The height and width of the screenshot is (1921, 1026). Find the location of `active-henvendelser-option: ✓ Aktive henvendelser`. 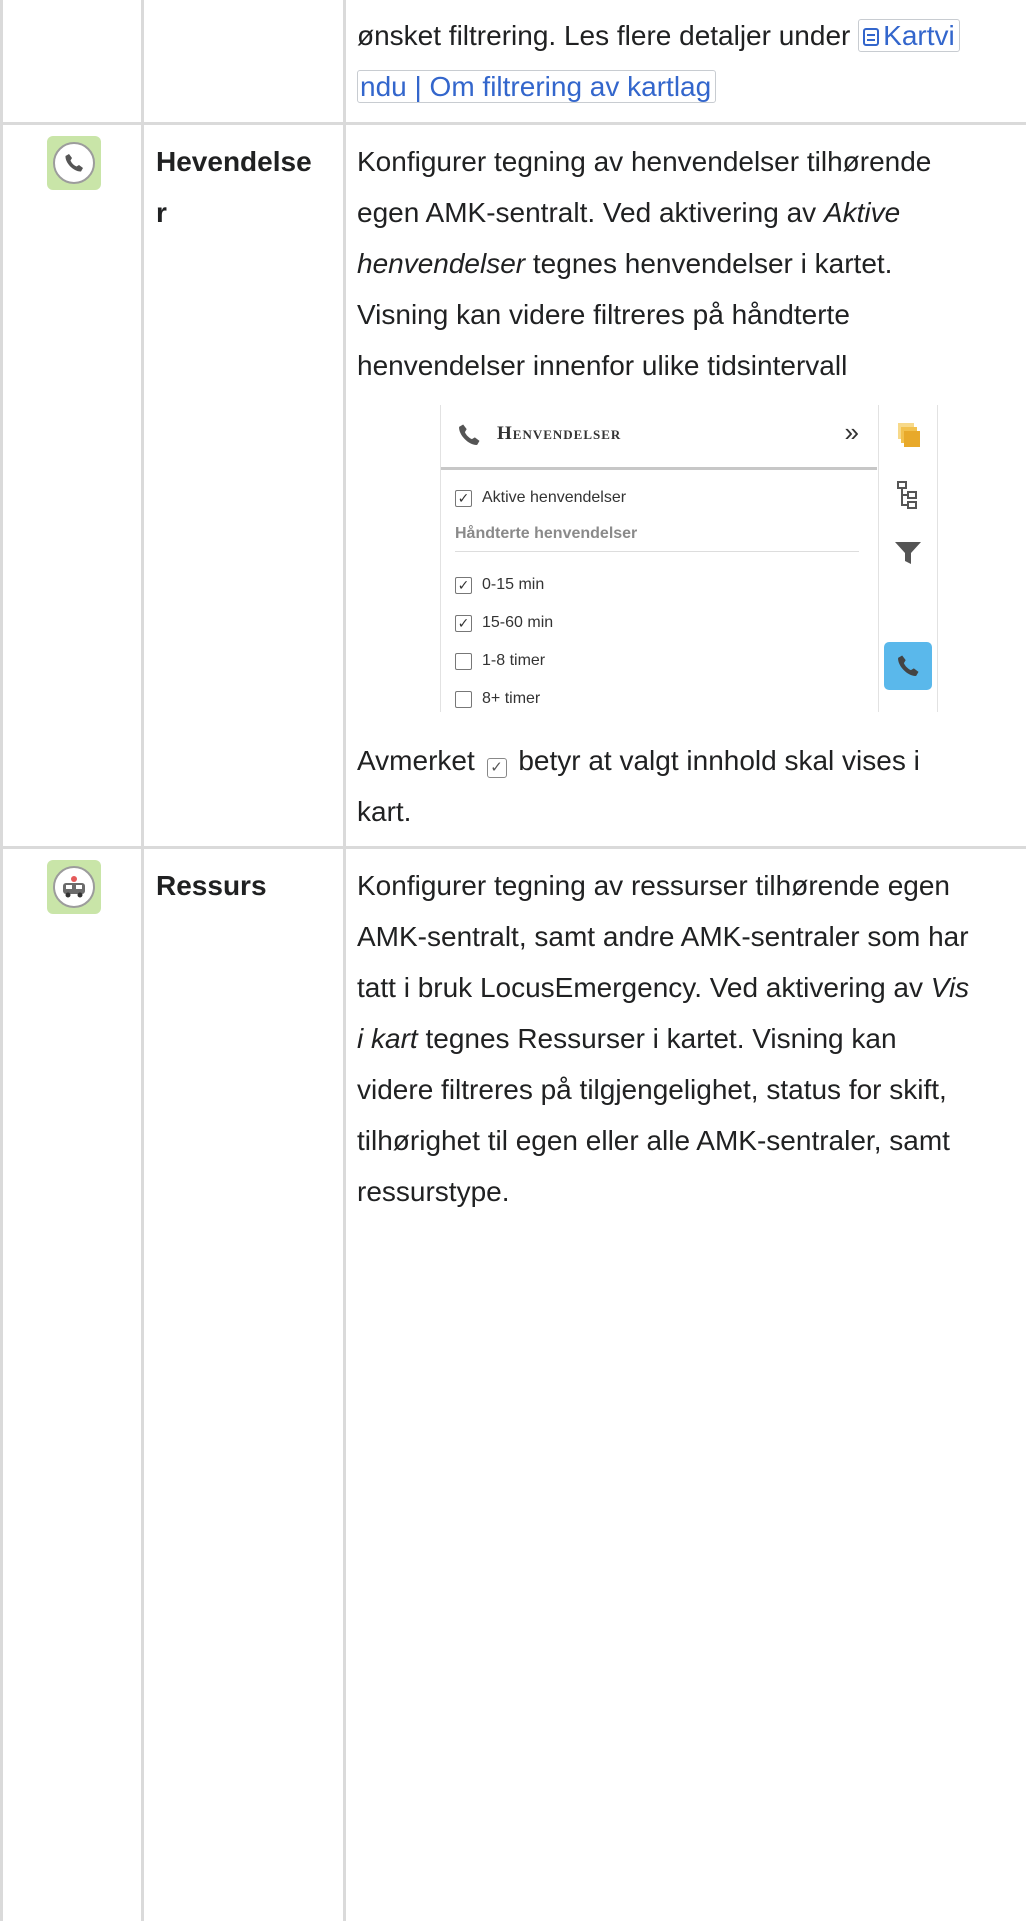

active-henvendelser-option: ✓ Aktive henvendelser is located at coordinates (540, 498).